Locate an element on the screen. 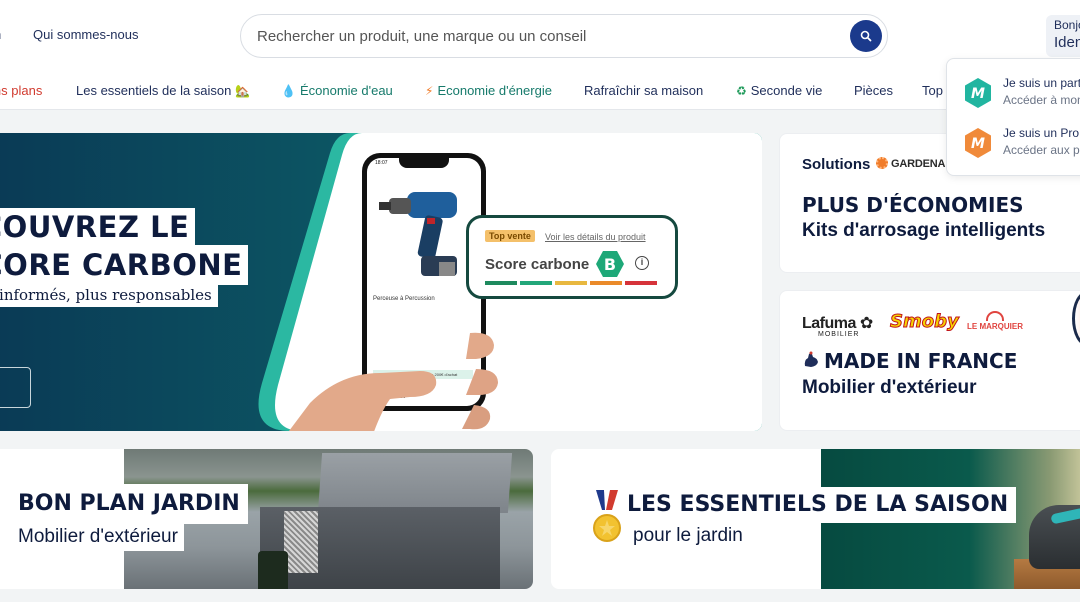 Image resolution: width=1080 pixels, height=602 pixels. score-bar-c is located at coordinates (571, 283).